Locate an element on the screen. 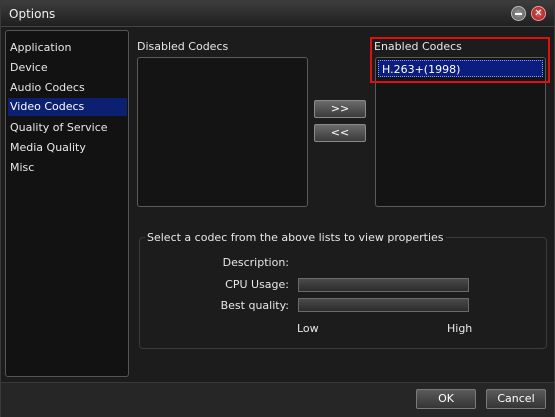 This screenshot has height=417, width=555. cancel-button: Cancel is located at coordinates (516, 399).